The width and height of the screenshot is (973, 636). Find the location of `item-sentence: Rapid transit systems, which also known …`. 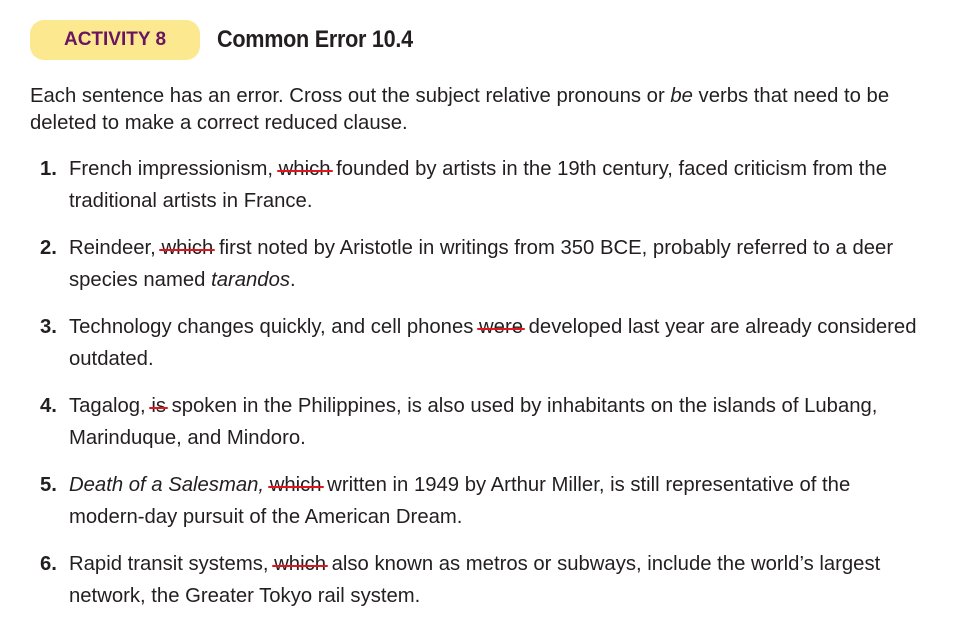

item-sentence: Rapid transit systems, which also known … is located at coordinates (499, 580).